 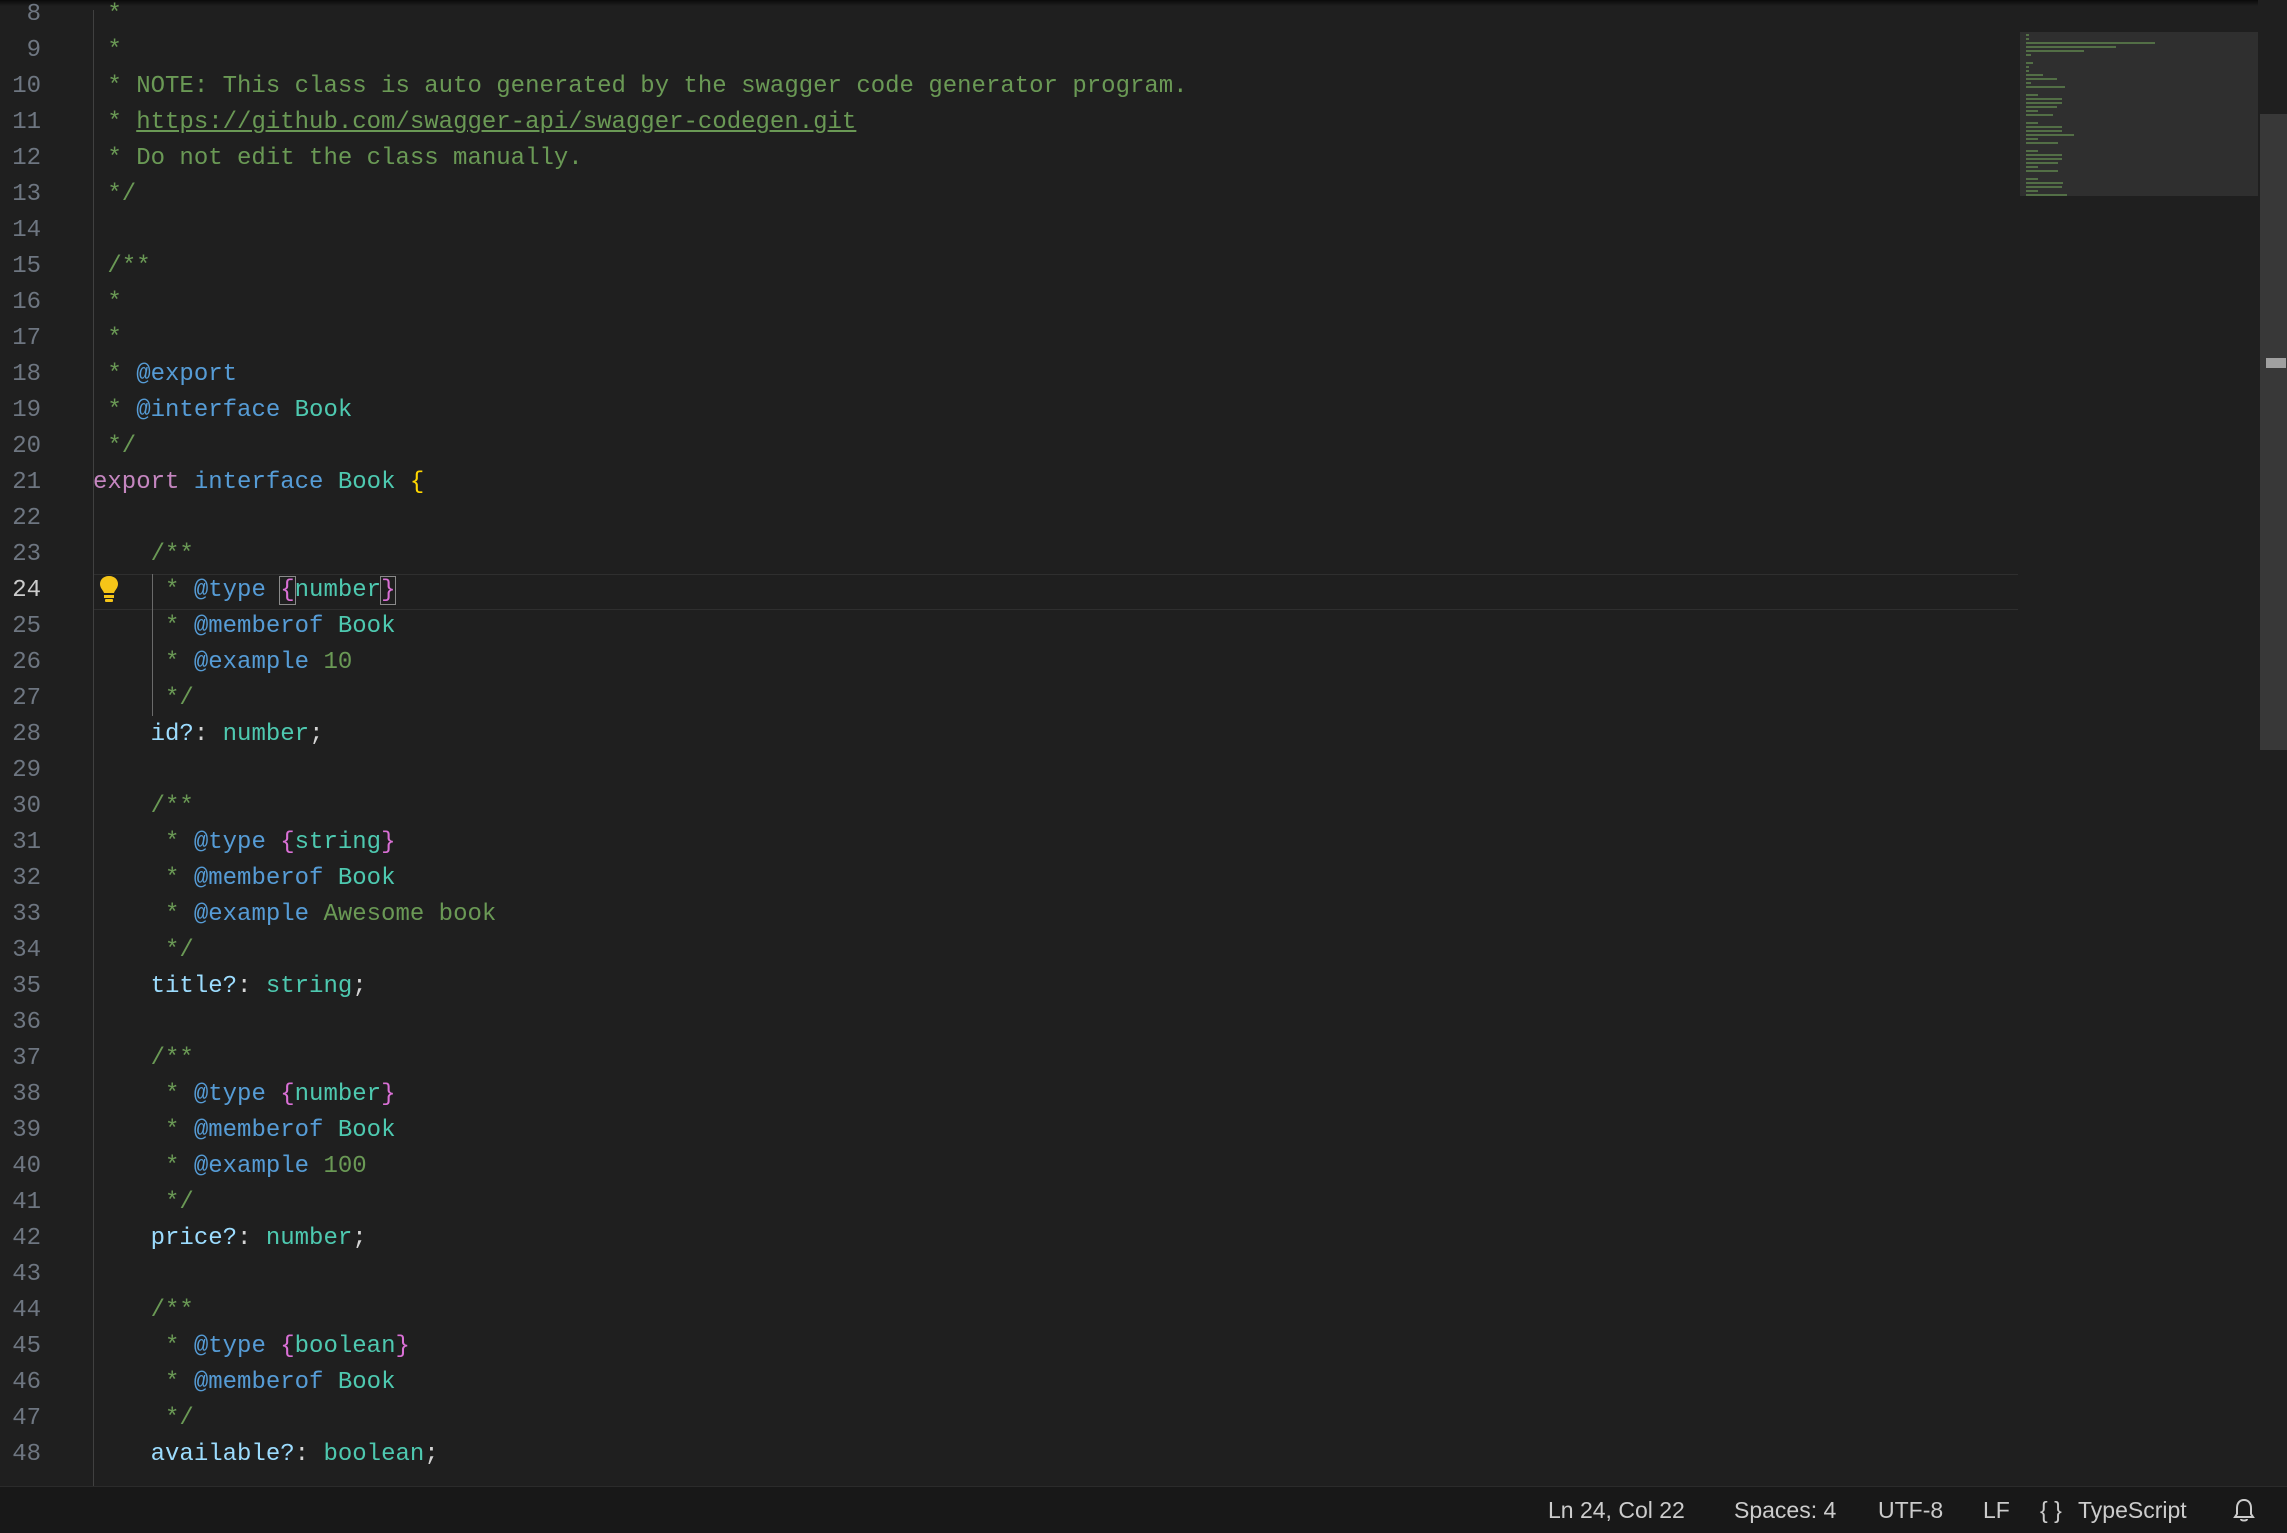 What do you see at coordinates (1010, 195) in the screenshot?
I see `code-line: 13 */` at bounding box center [1010, 195].